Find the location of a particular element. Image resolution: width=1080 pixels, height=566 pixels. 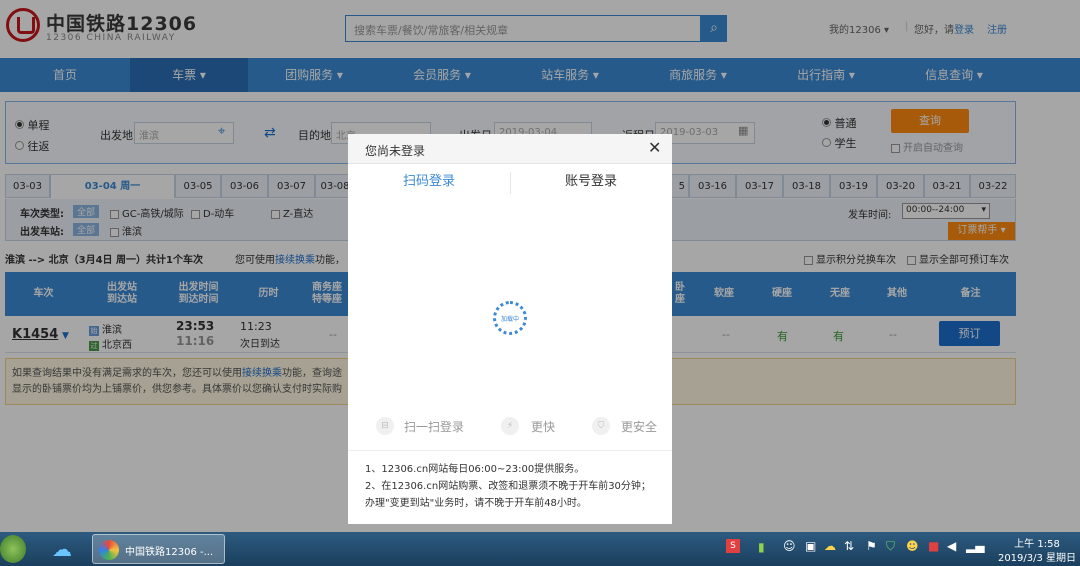

tray-red-icon: ■ is located at coordinates (933, 546).